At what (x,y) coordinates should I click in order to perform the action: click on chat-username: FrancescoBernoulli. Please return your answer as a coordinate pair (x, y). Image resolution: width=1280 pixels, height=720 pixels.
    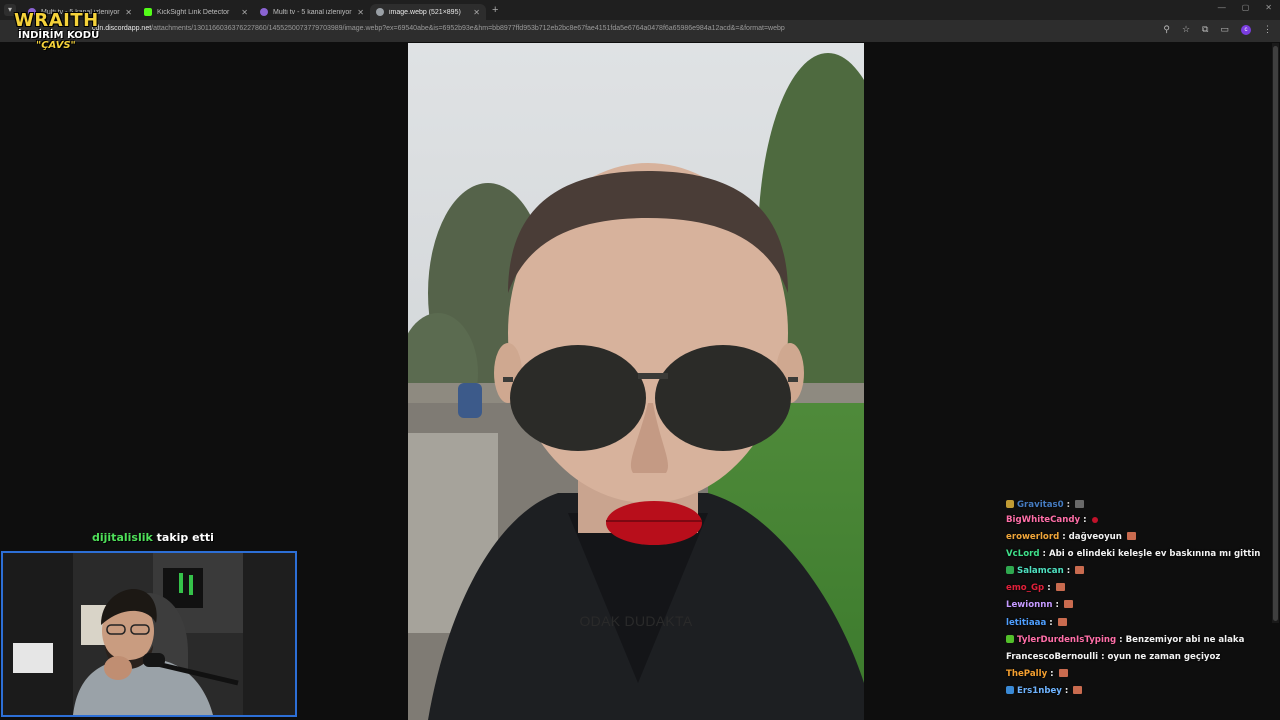
    Looking at the image, I should click on (1052, 656).